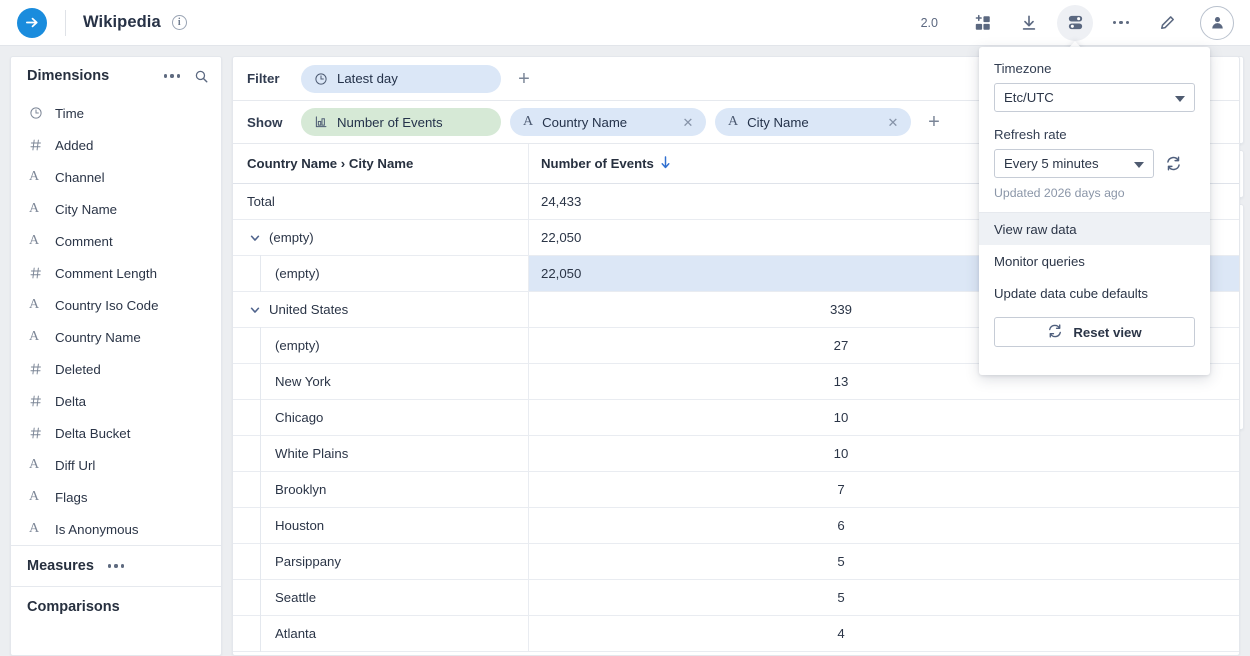 The height and width of the screenshot is (656, 1250). I want to click on sidebar-item-diff-url: A Diff Url, so click(116, 465).